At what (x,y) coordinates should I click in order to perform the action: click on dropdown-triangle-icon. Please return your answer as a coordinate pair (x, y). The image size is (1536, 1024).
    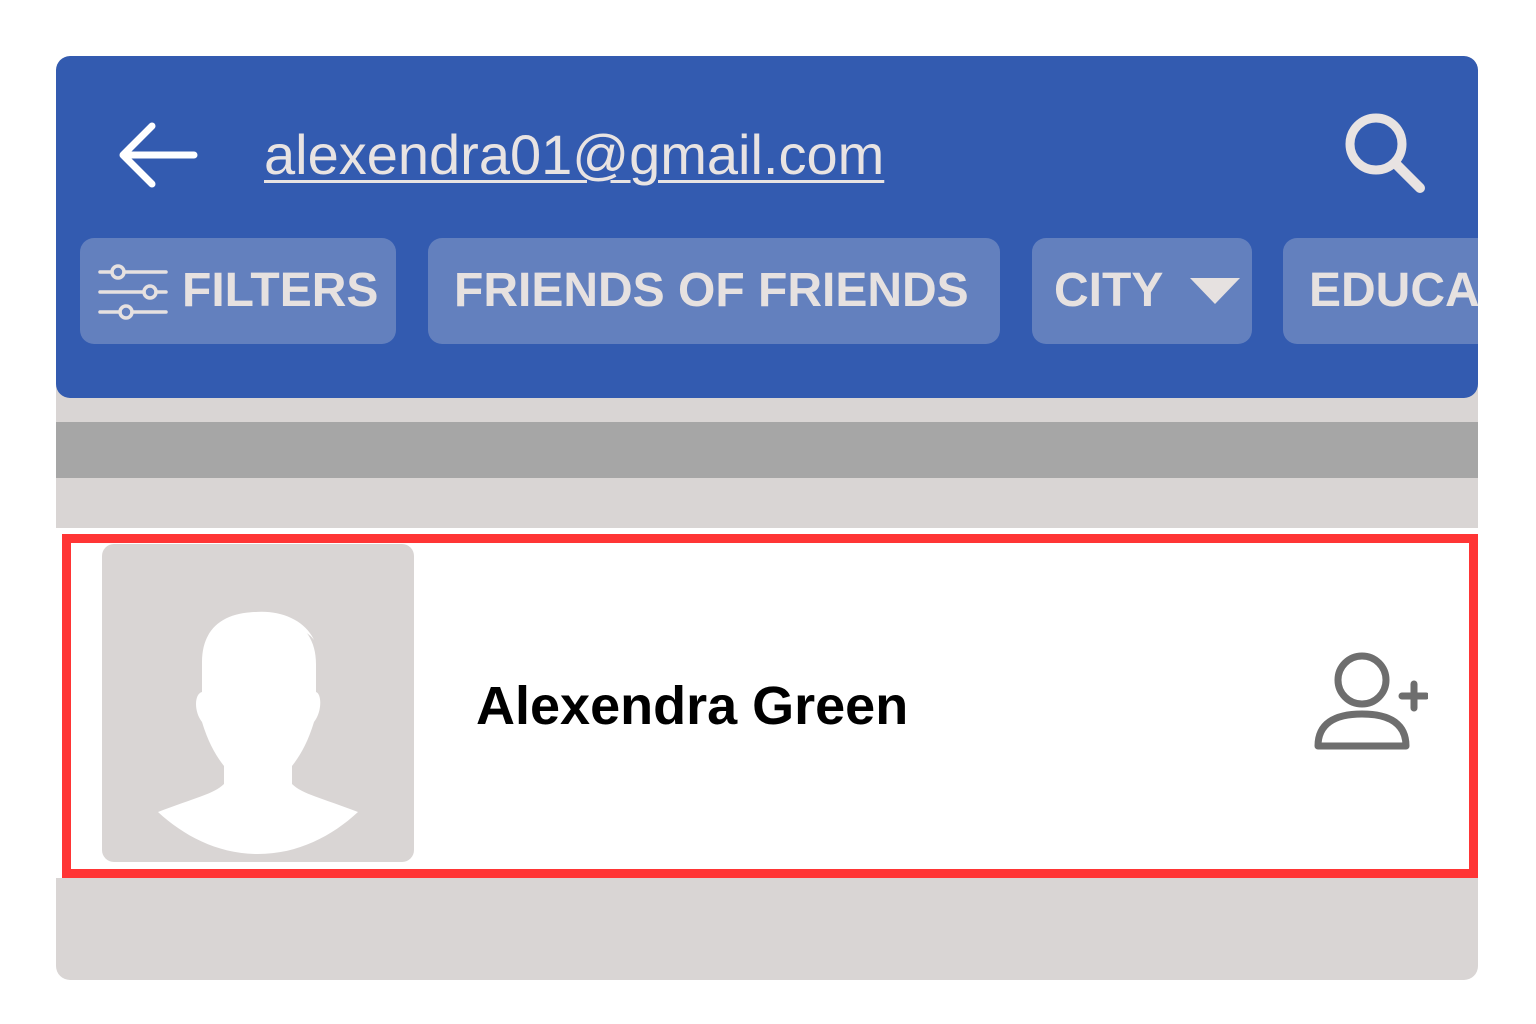
    Looking at the image, I should click on (1215, 291).